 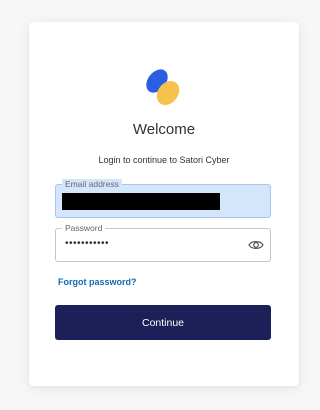 I want to click on eye-icon, so click(x=256, y=245).